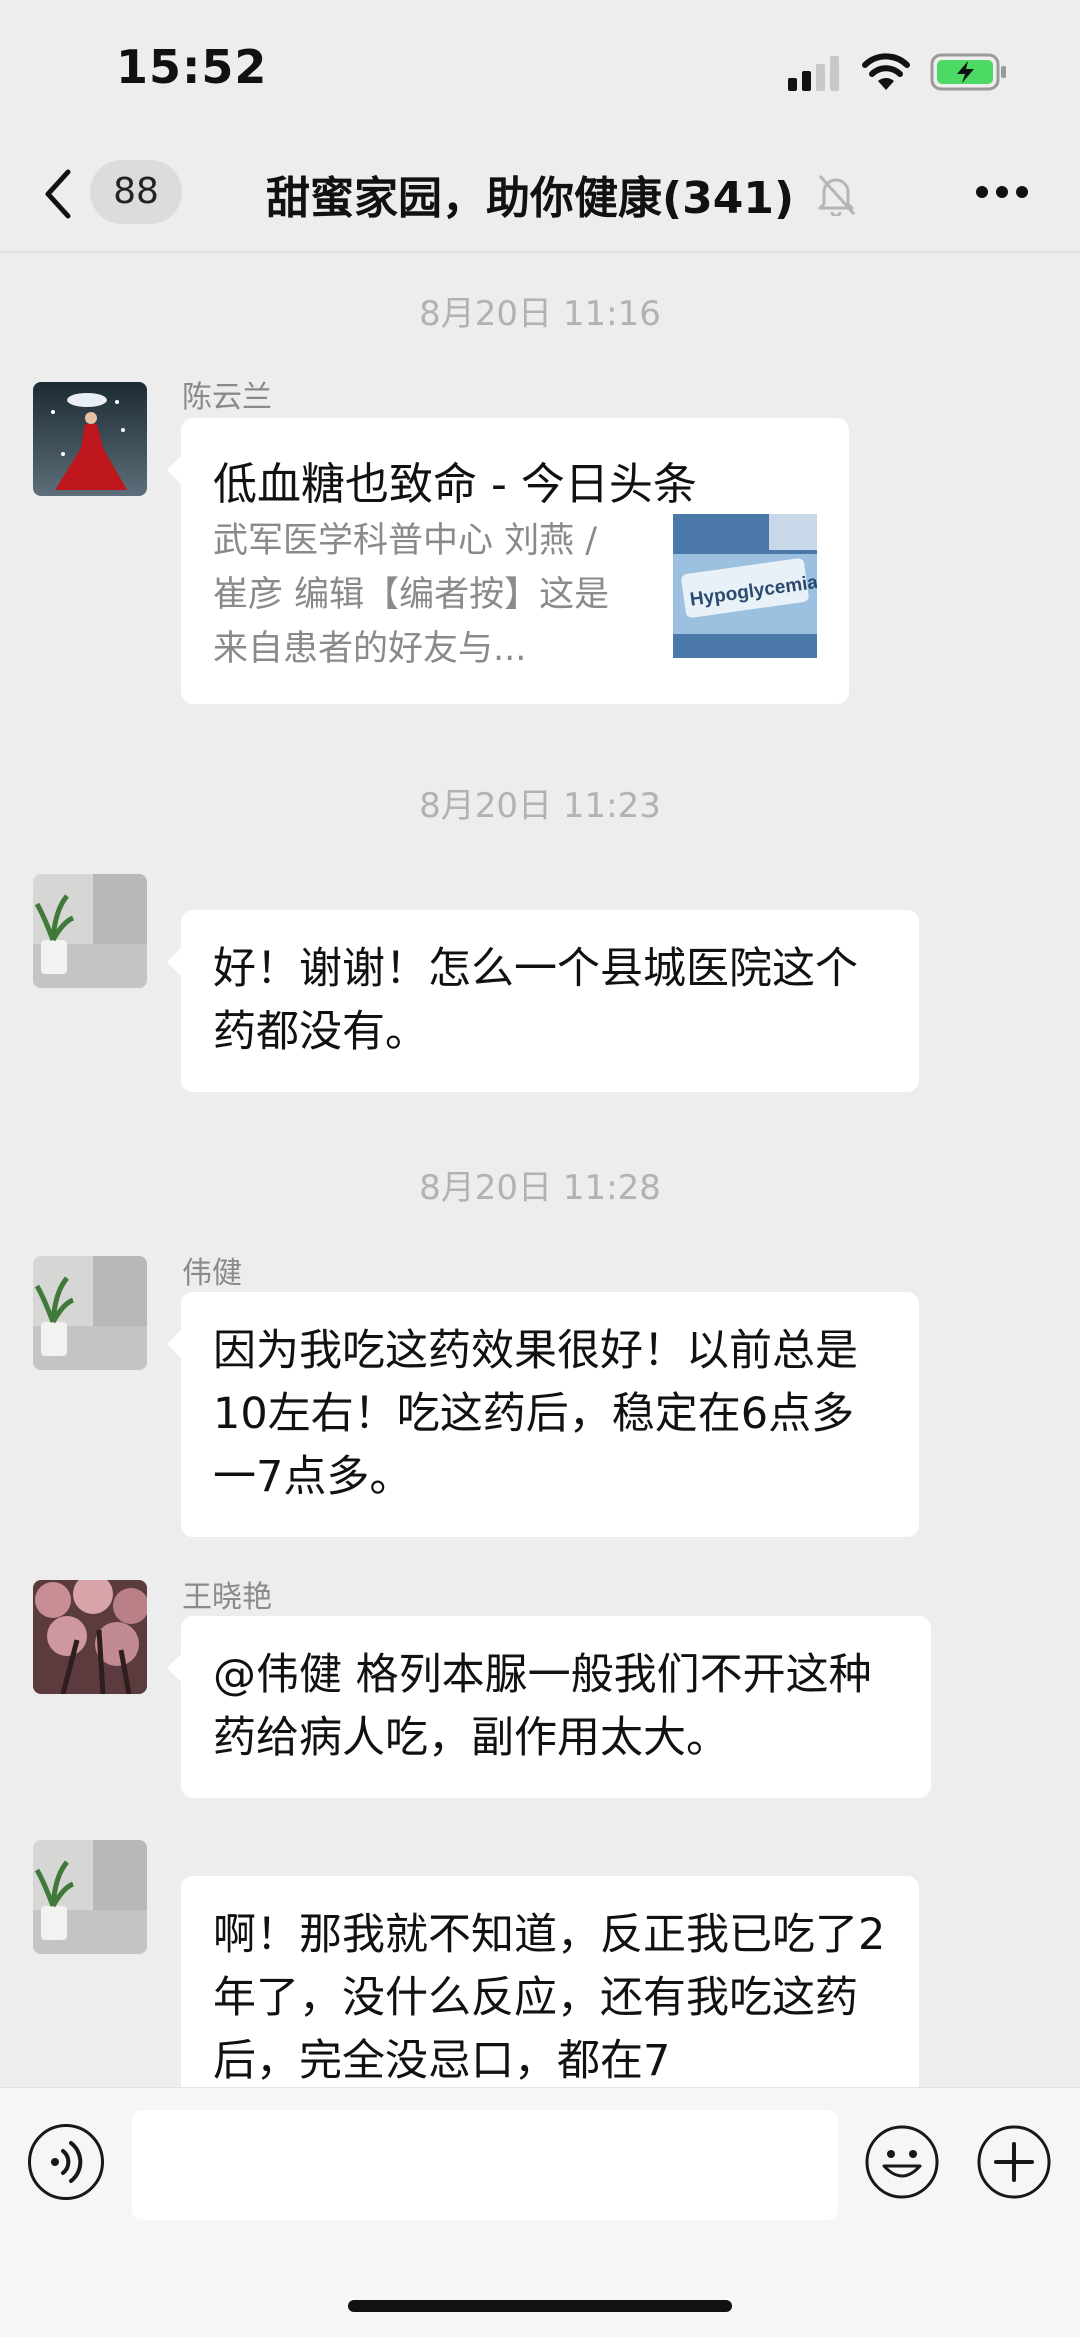 This screenshot has width=1080, height=2337. What do you see at coordinates (58, 194) in the screenshot?
I see `back-icon` at bounding box center [58, 194].